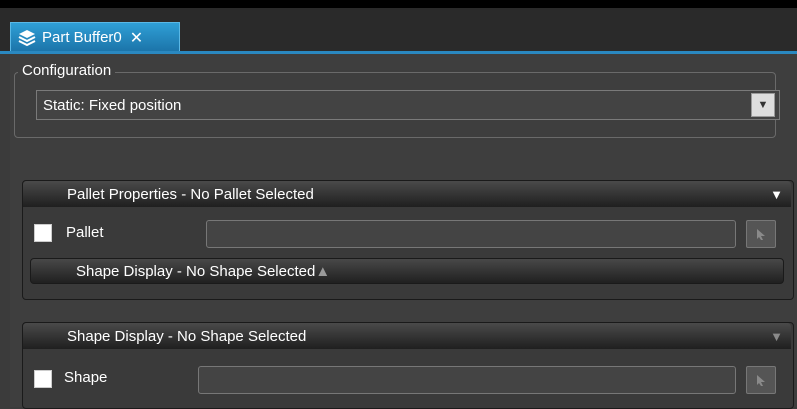 Image resolution: width=797 pixels, height=409 pixels. Describe the element at coordinates (467, 380) in the screenshot. I see `shape-field` at that location.